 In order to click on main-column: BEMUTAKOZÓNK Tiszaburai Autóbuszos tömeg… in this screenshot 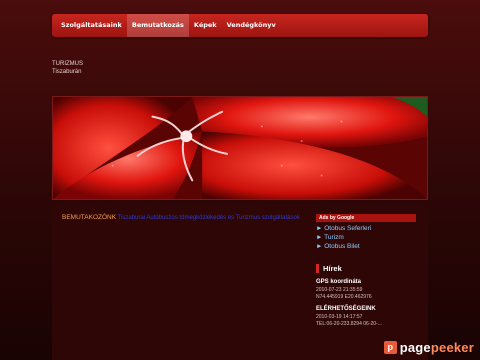, I will do `click(182, 218)`.